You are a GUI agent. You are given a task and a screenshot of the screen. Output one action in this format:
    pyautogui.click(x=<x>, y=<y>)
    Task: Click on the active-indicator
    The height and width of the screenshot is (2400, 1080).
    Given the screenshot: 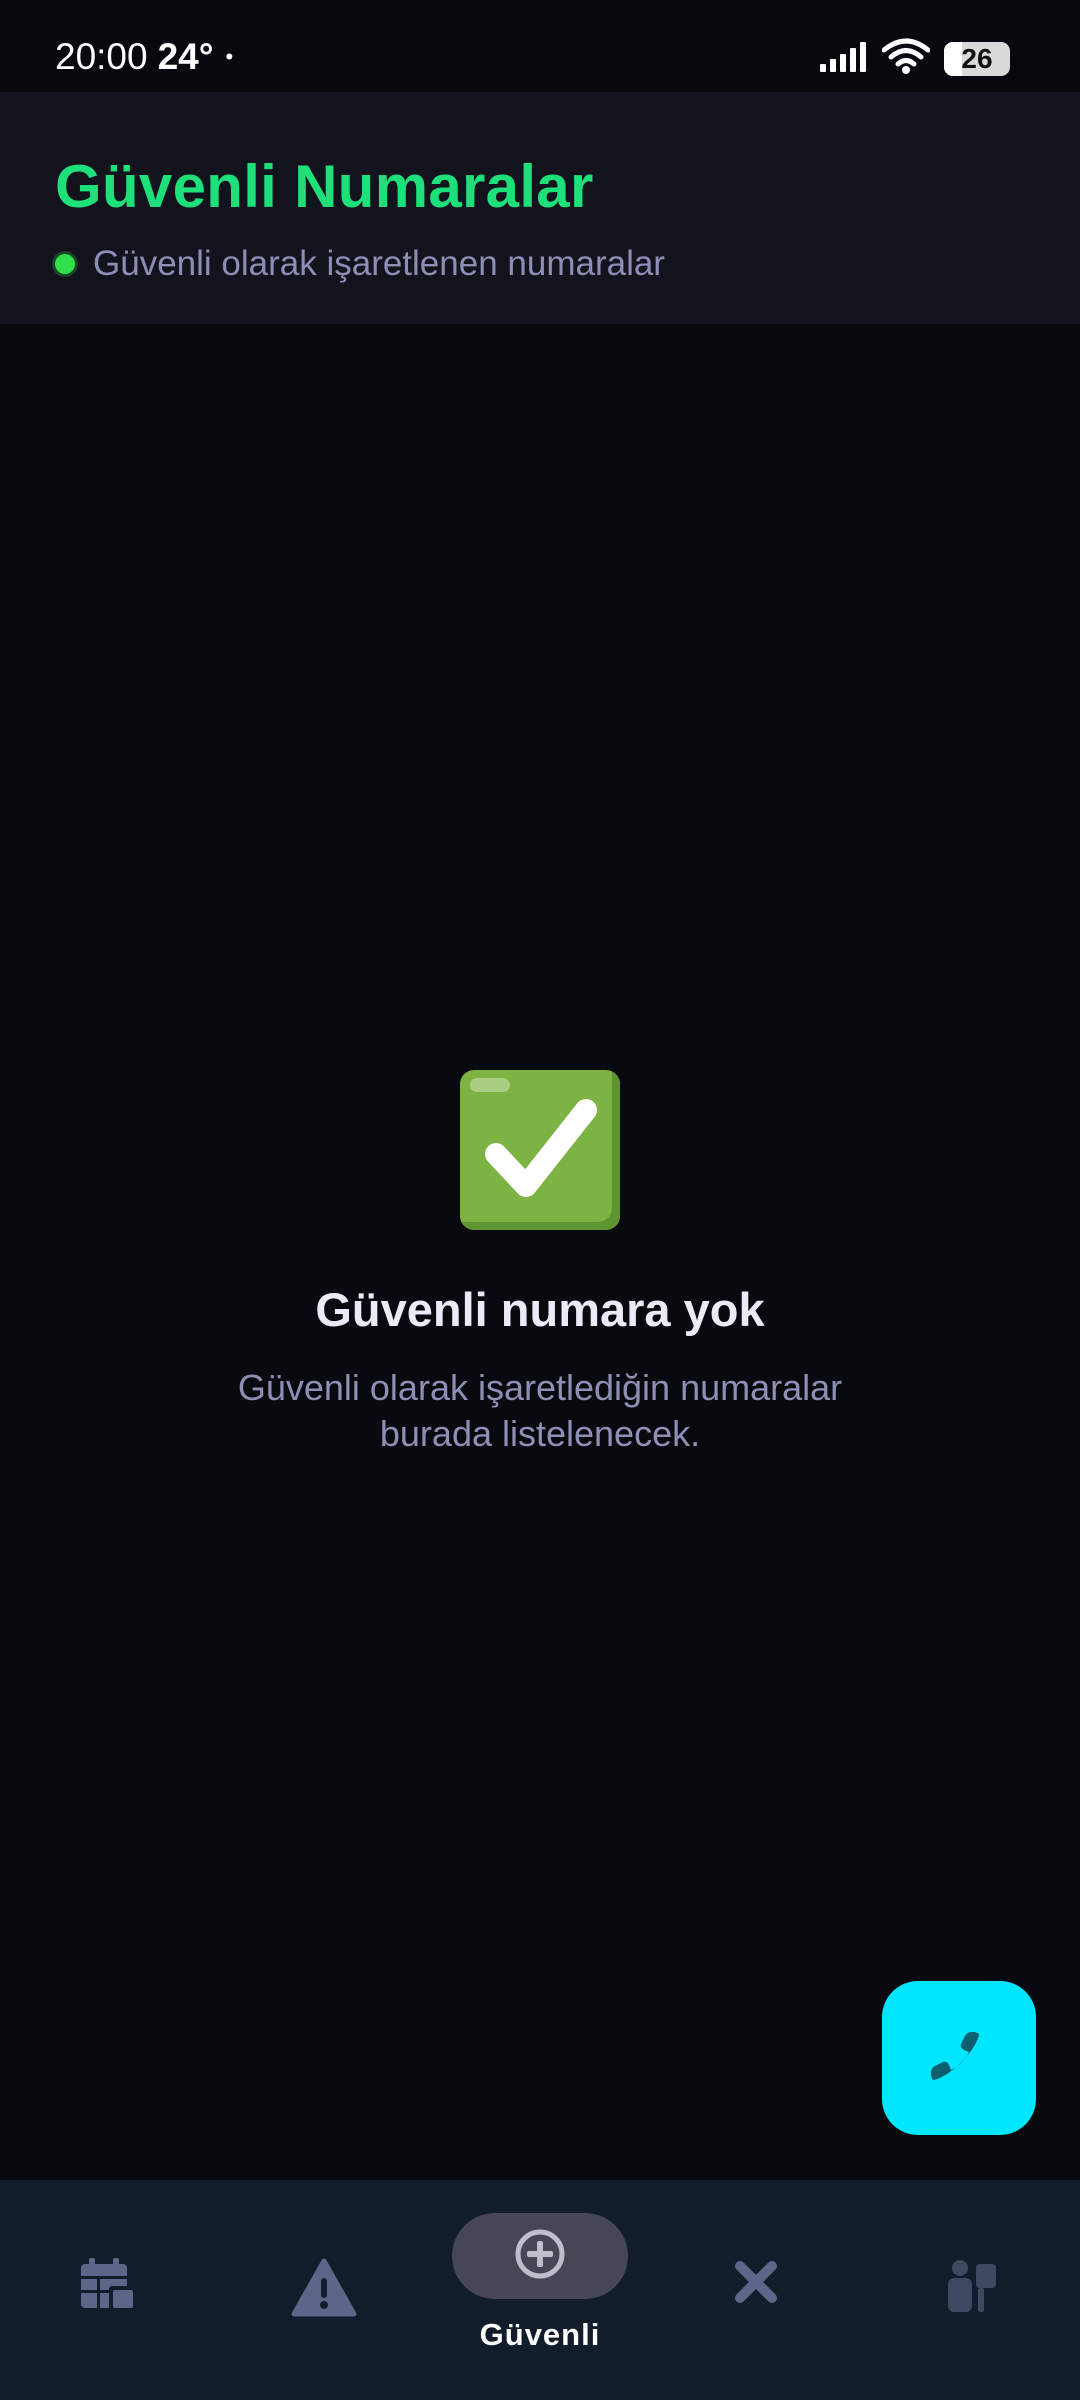 What is the action you would take?
    pyautogui.click(x=540, y=2256)
    